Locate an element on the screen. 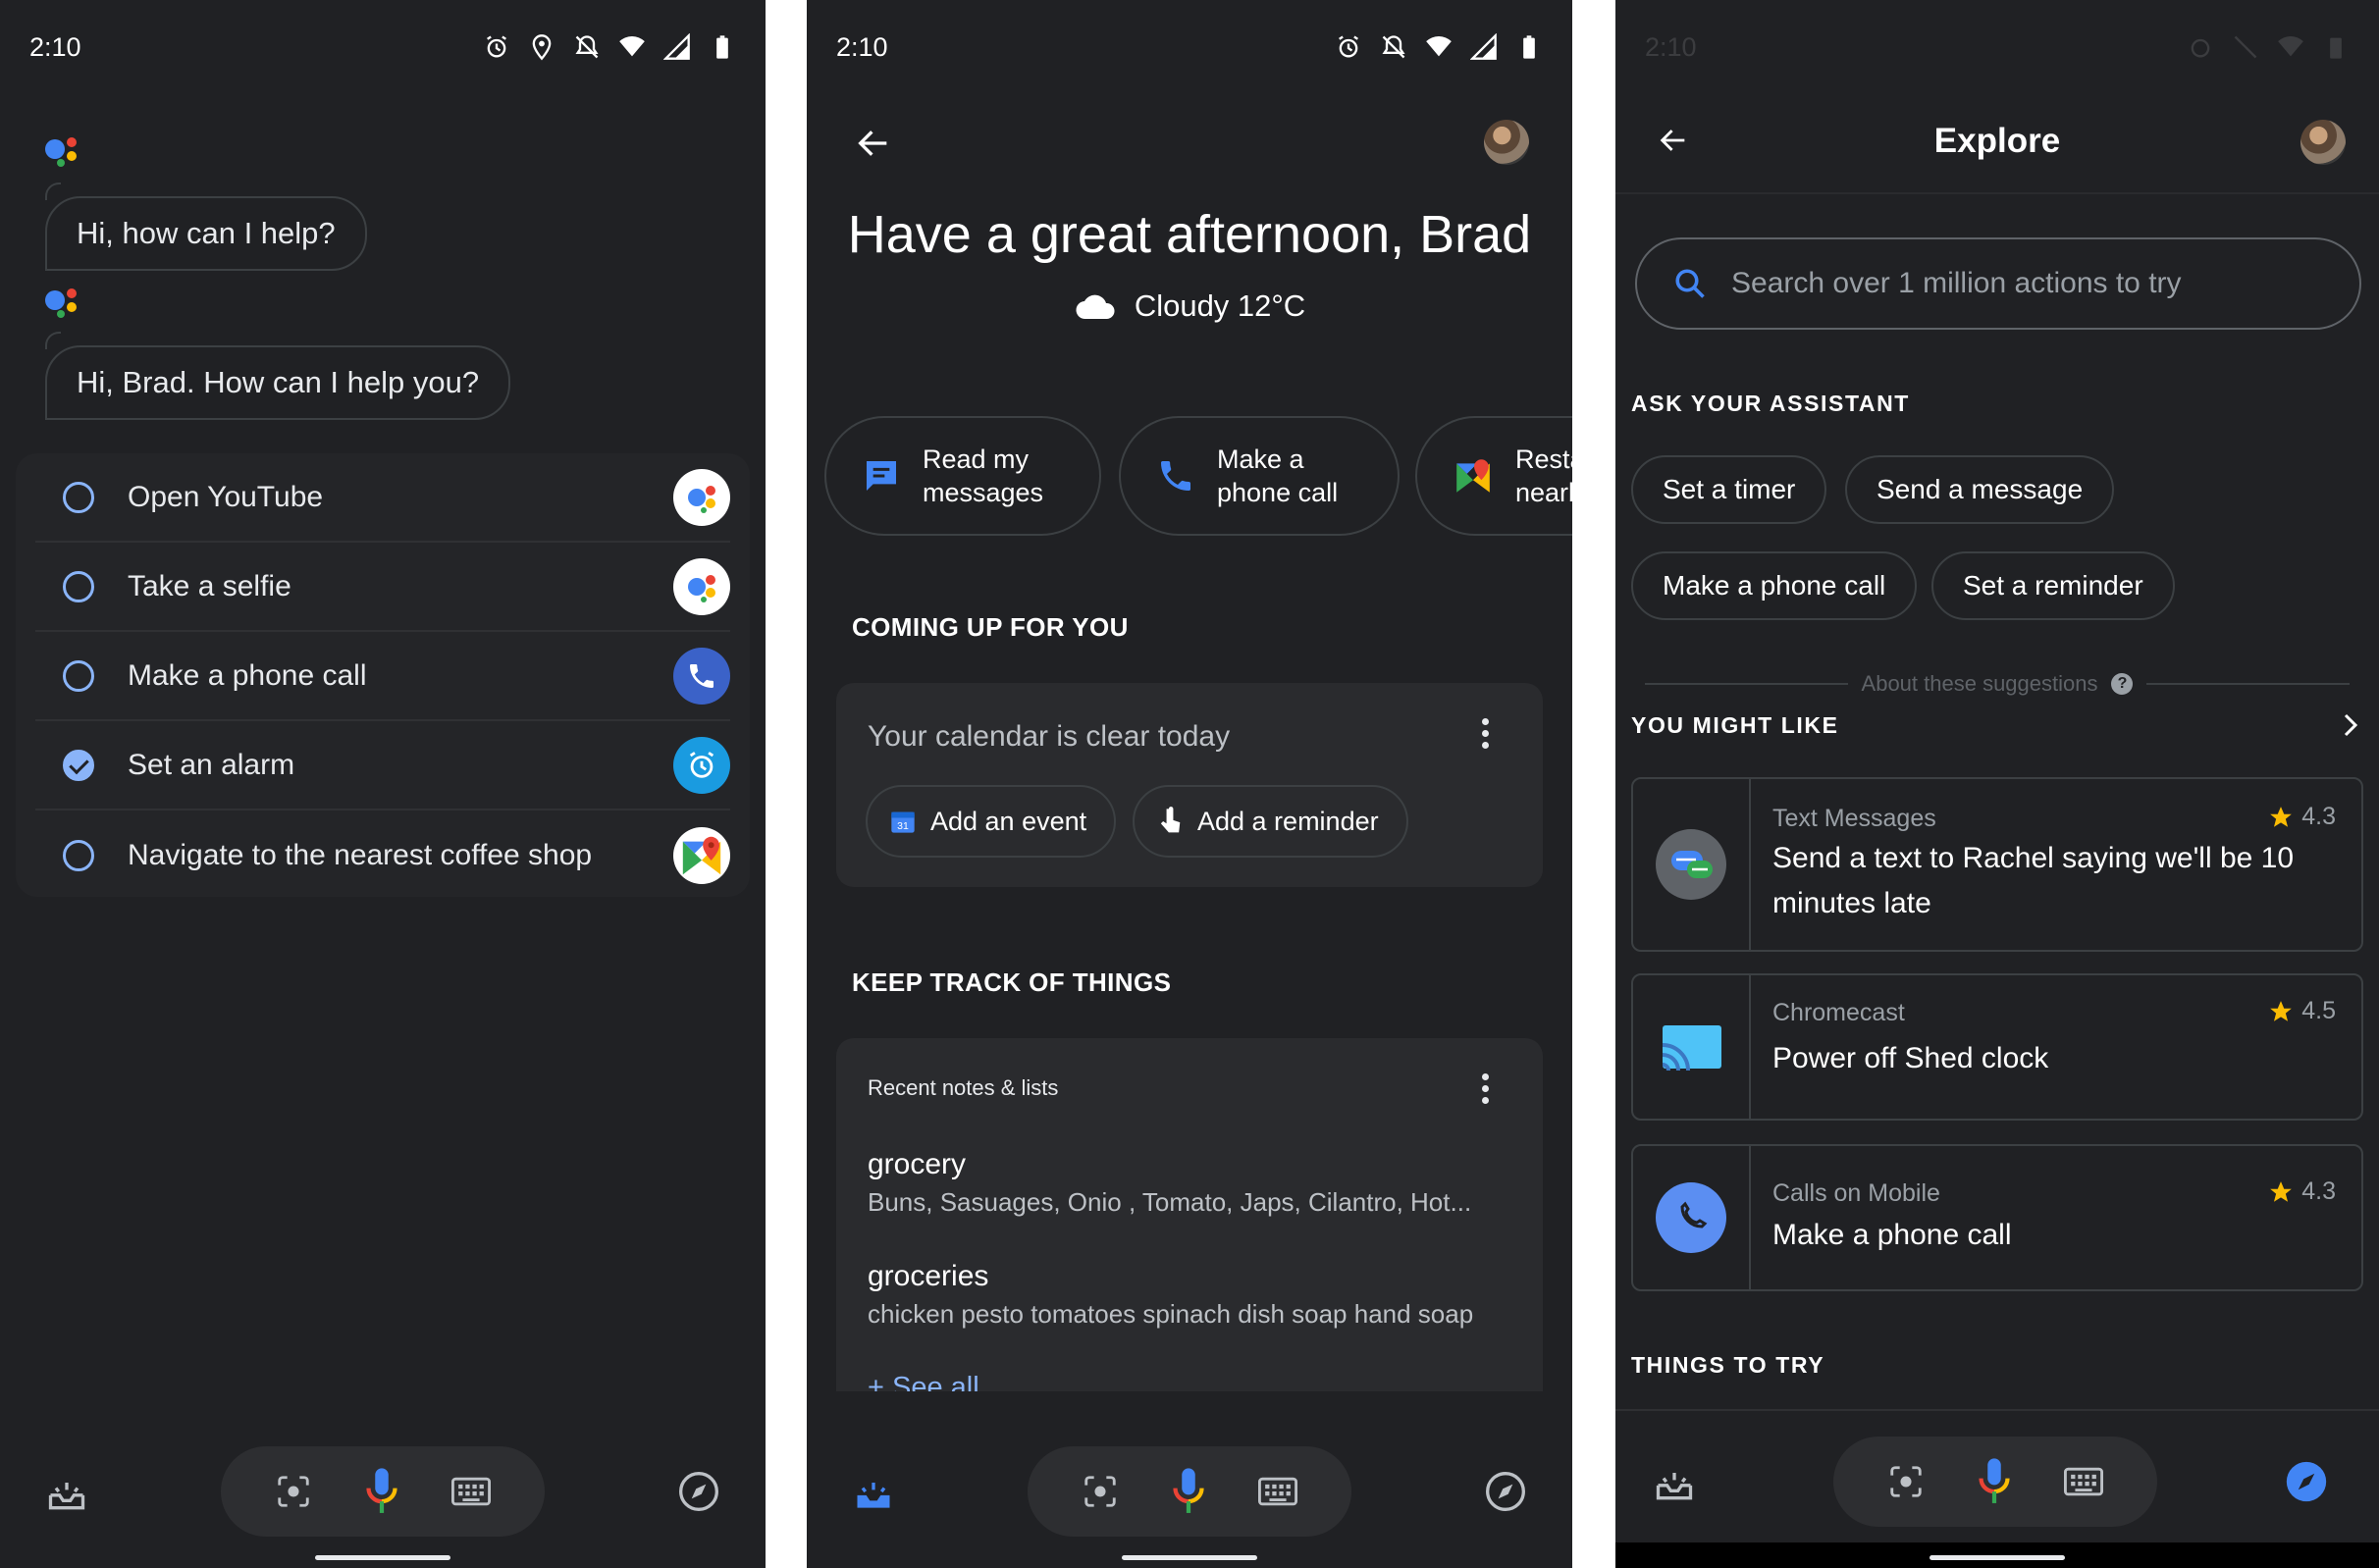 The width and height of the screenshot is (2379, 1568). greeting-title: Have a great afternoon, Brad is located at coordinates (1189, 234).